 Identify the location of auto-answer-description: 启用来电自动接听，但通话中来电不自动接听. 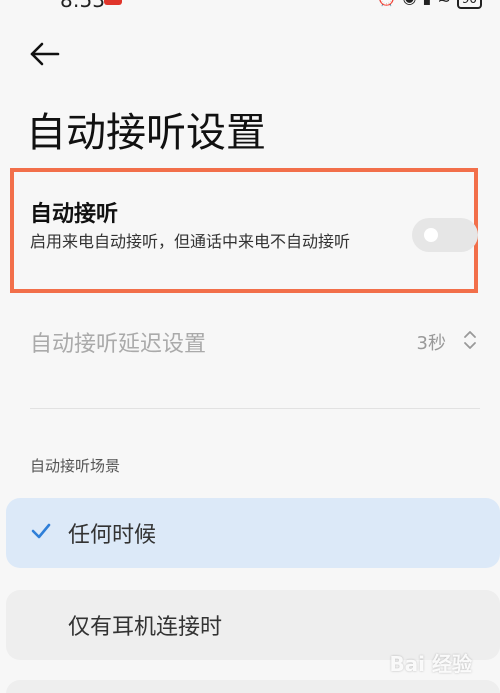
(190, 241).